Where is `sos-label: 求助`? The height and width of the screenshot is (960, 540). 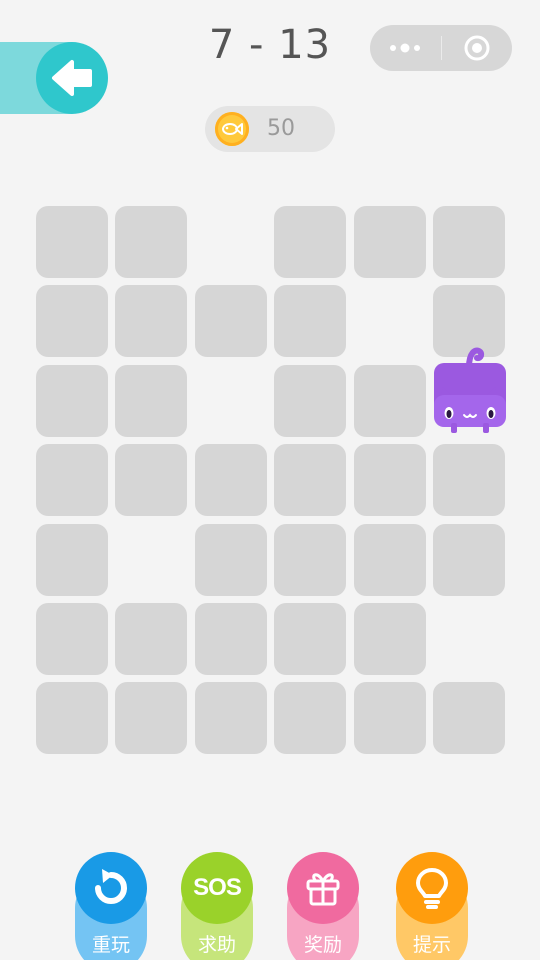 sos-label: 求助 is located at coordinates (216, 945).